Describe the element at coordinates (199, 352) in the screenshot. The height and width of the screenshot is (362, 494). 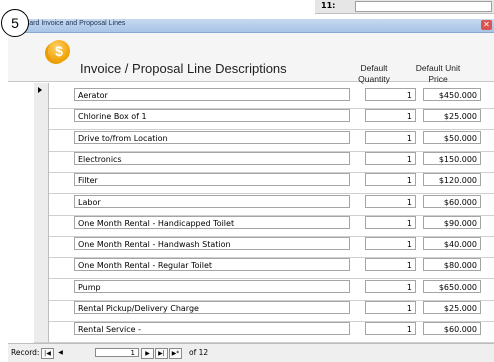
I see `record-count: of 12` at that location.